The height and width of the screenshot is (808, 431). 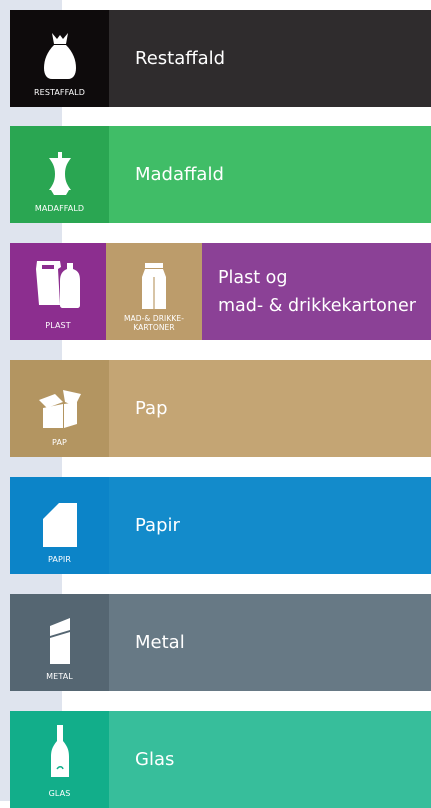 What do you see at coordinates (60, 54) in the screenshot?
I see `trash-bag-icon` at bounding box center [60, 54].